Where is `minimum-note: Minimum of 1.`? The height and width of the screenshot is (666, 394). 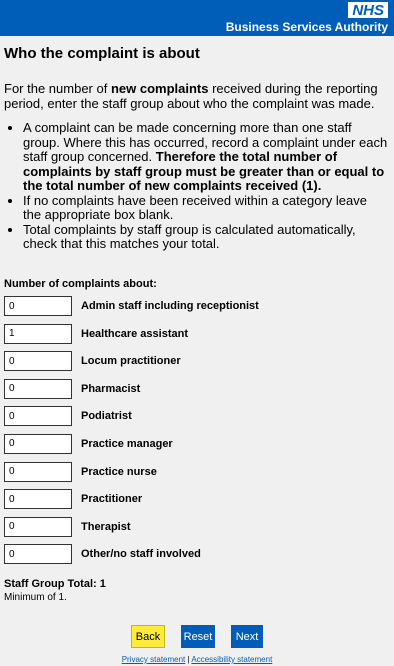
minimum-note: Minimum of 1. is located at coordinates (35, 597).